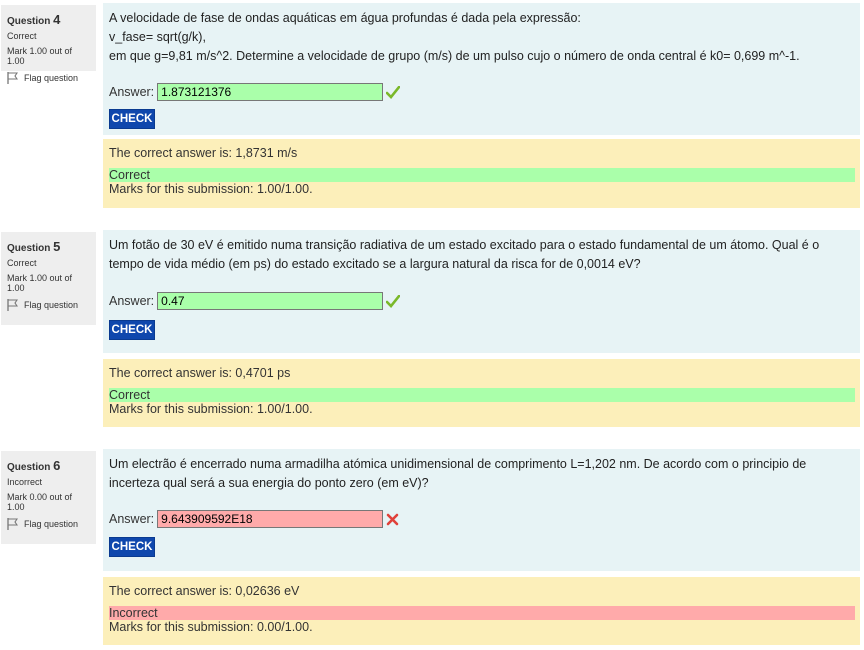 The height and width of the screenshot is (650, 864). I want to click on correct-answer-text: The correct answer is: 0,02636 eV, so click(204, 591).